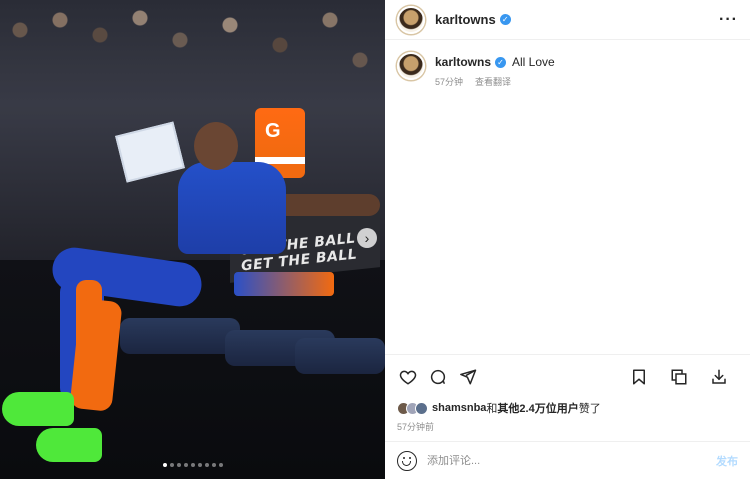 The image size is (750, 479). What do you see at coordinates (639, 377) in the screenshot?
I see `bookmark-icon` at bounding box center [639, 377].